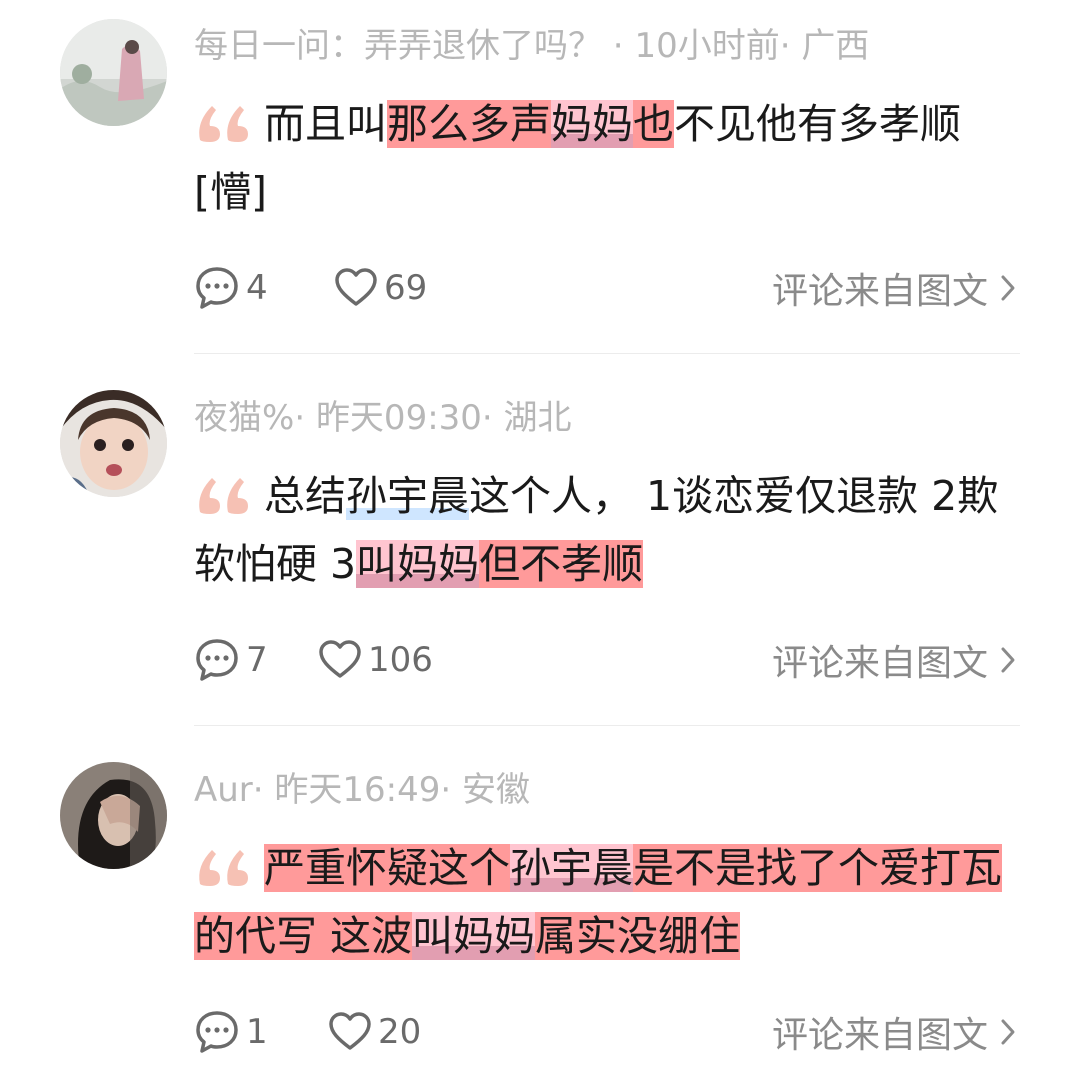 This screenshot has width=1080, height=1085. Describe the element at coordinates (835, 46) in the screenshot. I see `comment-region: 广西` at that location.